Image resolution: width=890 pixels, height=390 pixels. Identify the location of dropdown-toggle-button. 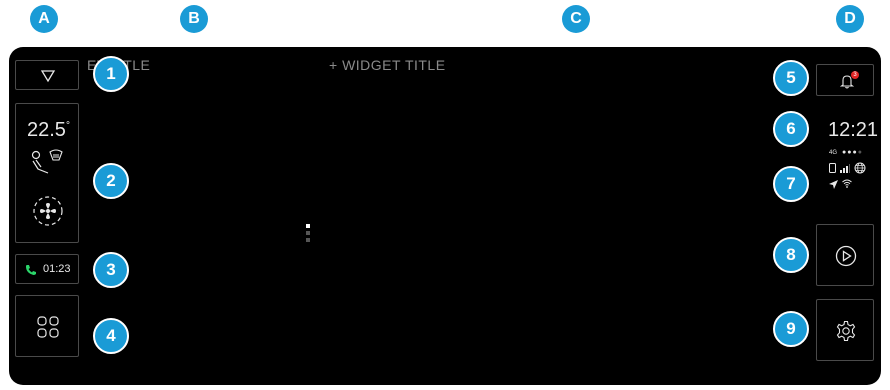
(47, 75).